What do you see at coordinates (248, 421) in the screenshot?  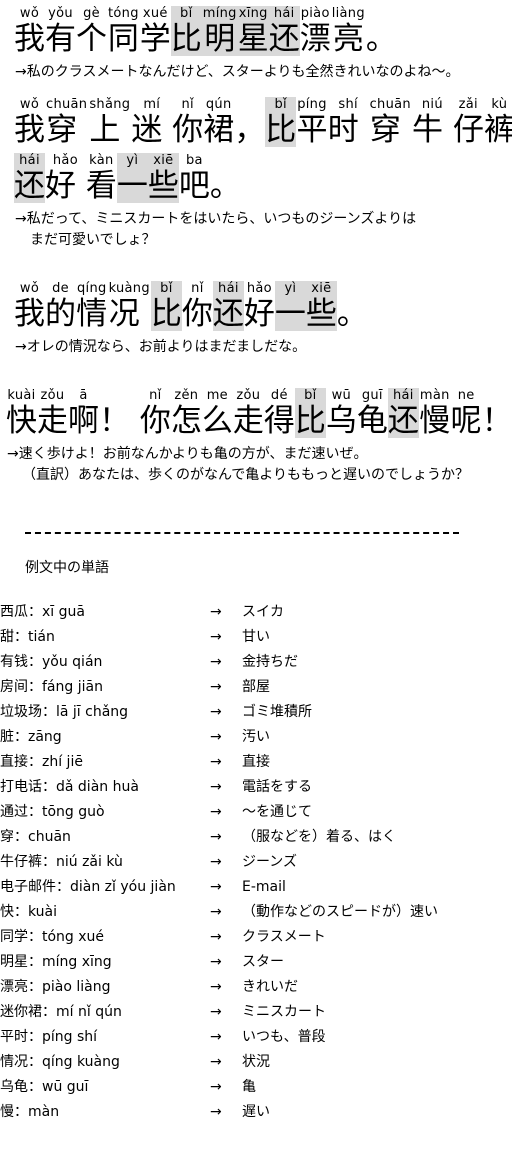 I see `hanzi-text: 走` at bounding box center [248, 421].